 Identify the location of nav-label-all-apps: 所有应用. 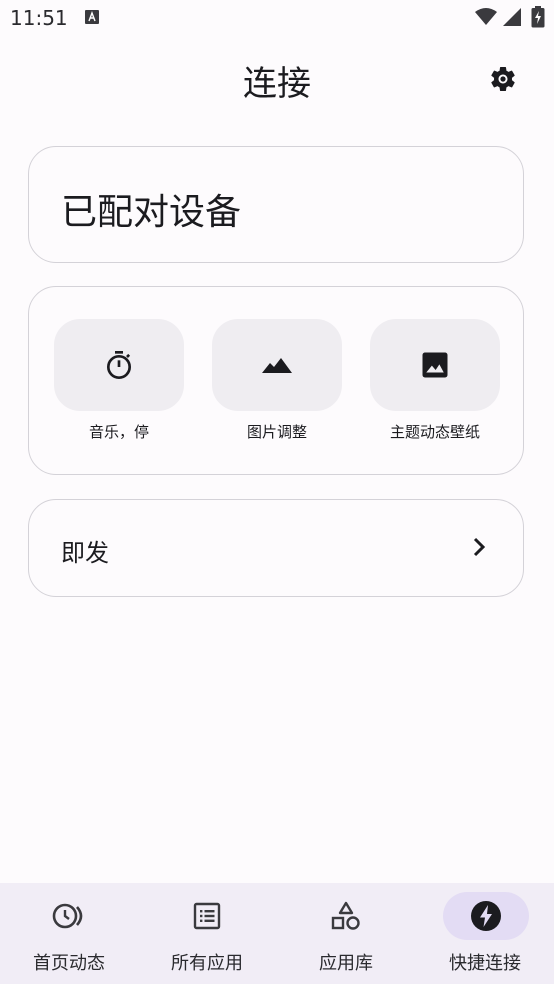
(207, 963).